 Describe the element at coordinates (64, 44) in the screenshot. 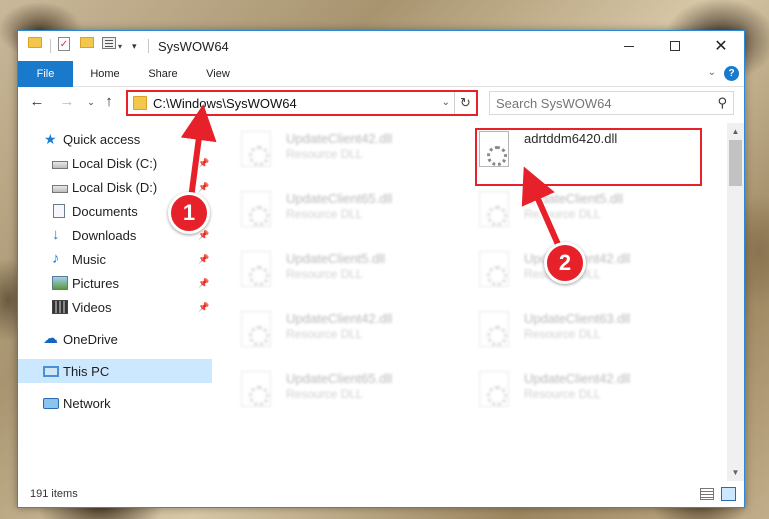

I see `properties-check-icon: ✓` at that location.